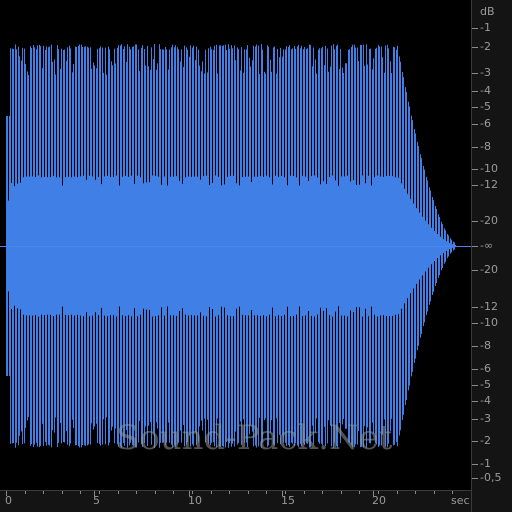  I want to click on db-label-top: -4, so click(485, 90).